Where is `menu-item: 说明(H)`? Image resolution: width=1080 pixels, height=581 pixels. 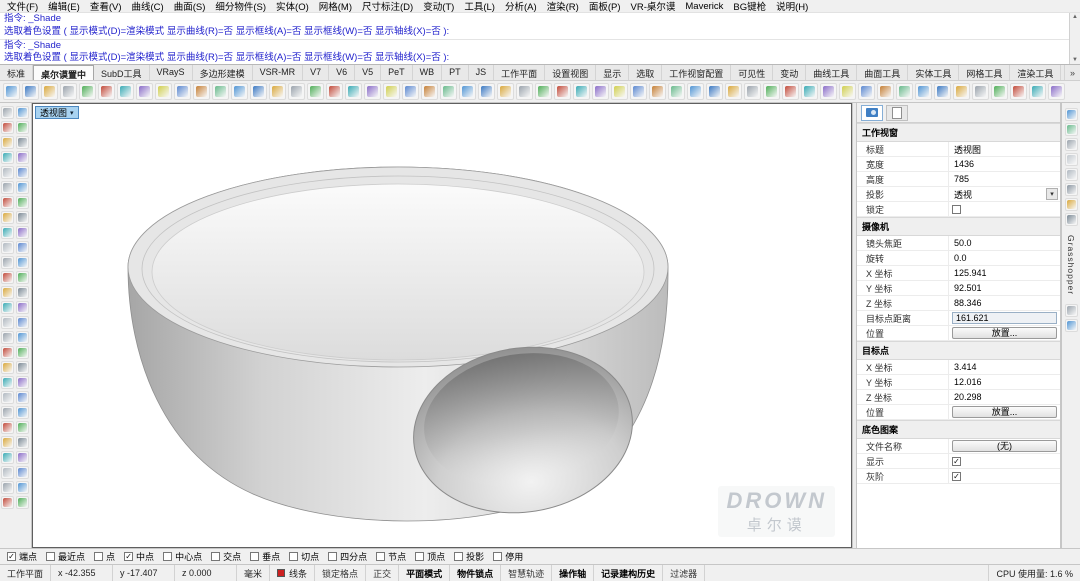
menu-item: 说明(H) is located at coordinates (792, 6).